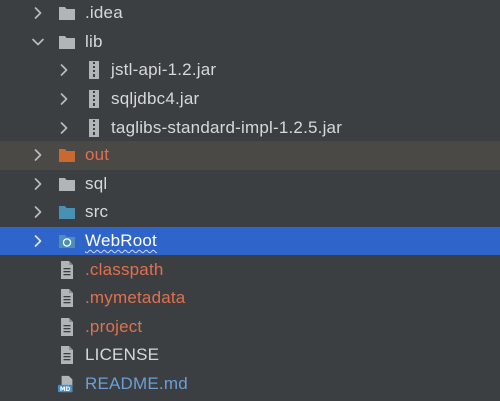 The height and width of the screenshot is (401, 500). What do you see at coordinates (94, 41) in the screenshot?
I see `tree-item-label: lib` at bounding box center [94, 41].